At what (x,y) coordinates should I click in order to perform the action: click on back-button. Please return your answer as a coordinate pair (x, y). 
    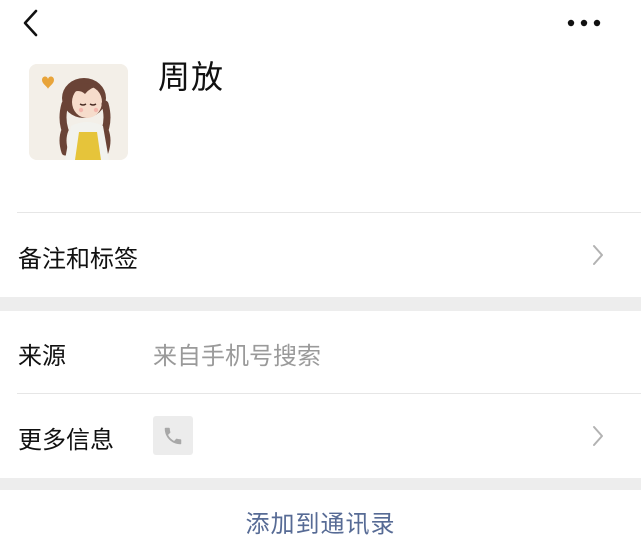
    Looking at the image, I should click on (31, 23).